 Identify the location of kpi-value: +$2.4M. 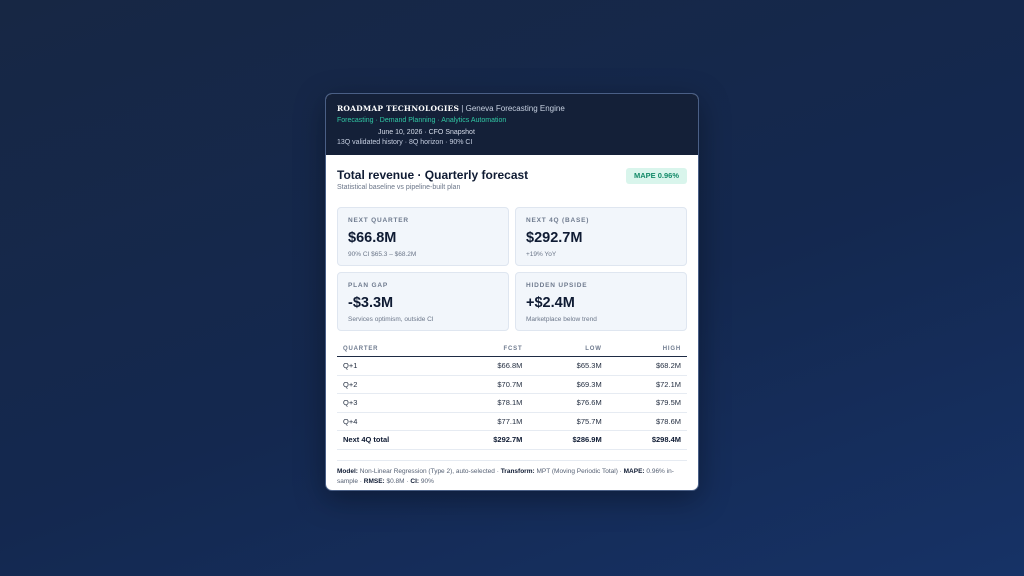
(550, 303).